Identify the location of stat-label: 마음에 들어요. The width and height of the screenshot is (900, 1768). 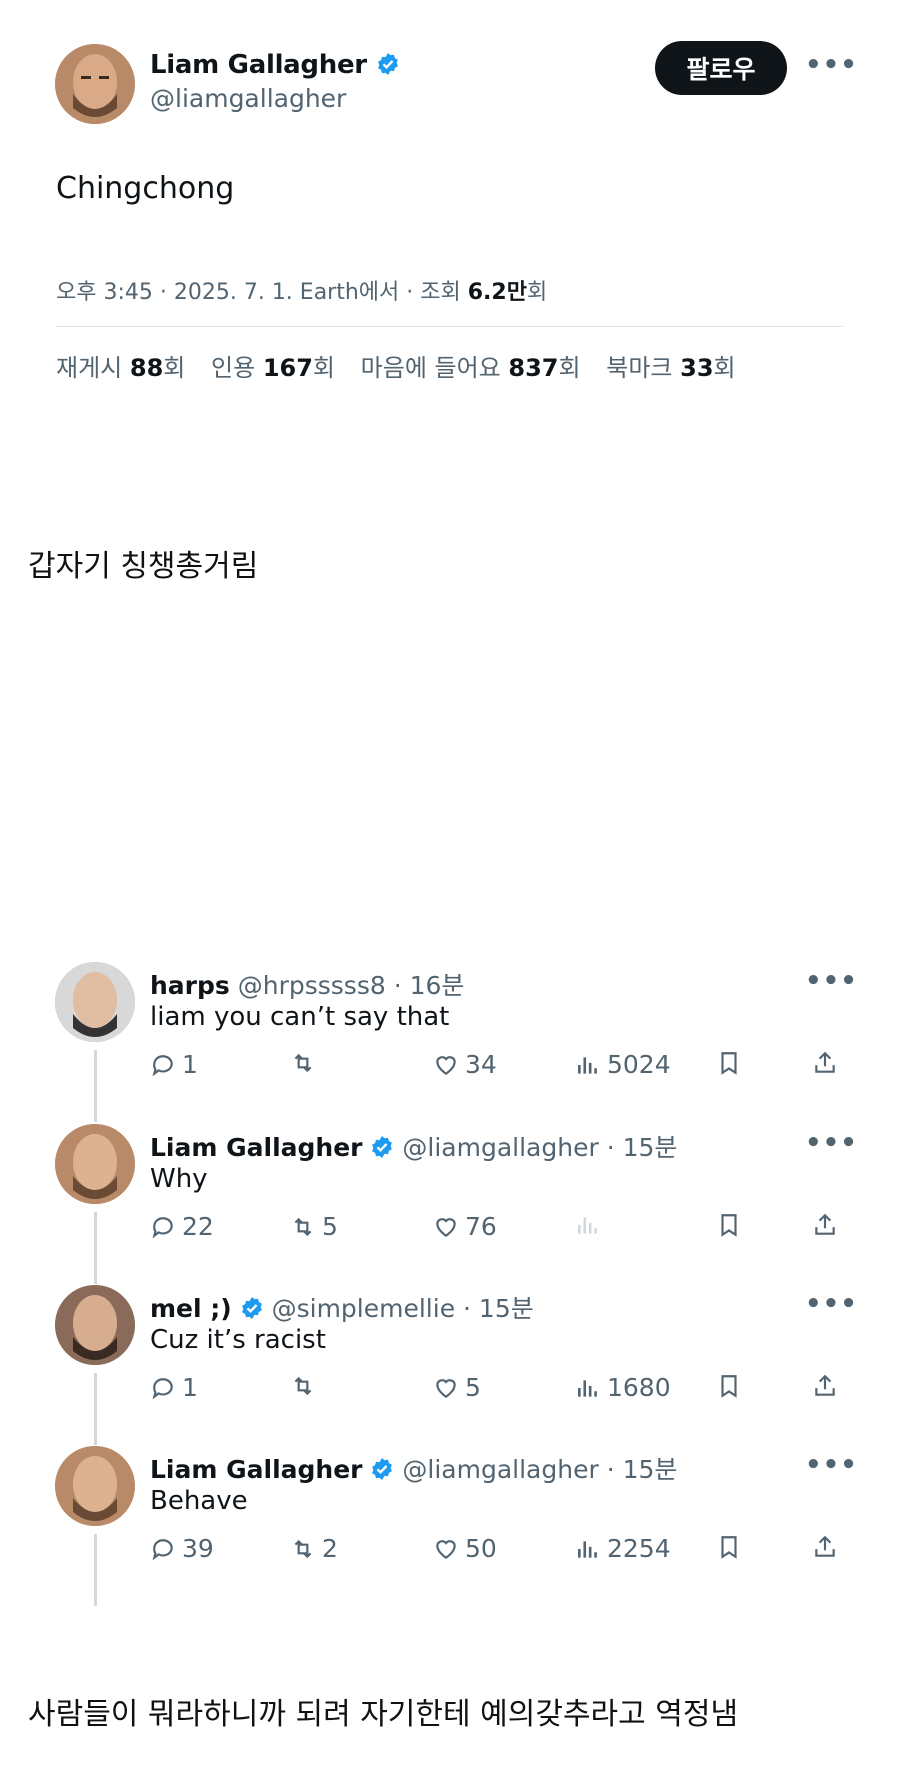
(434, 368).